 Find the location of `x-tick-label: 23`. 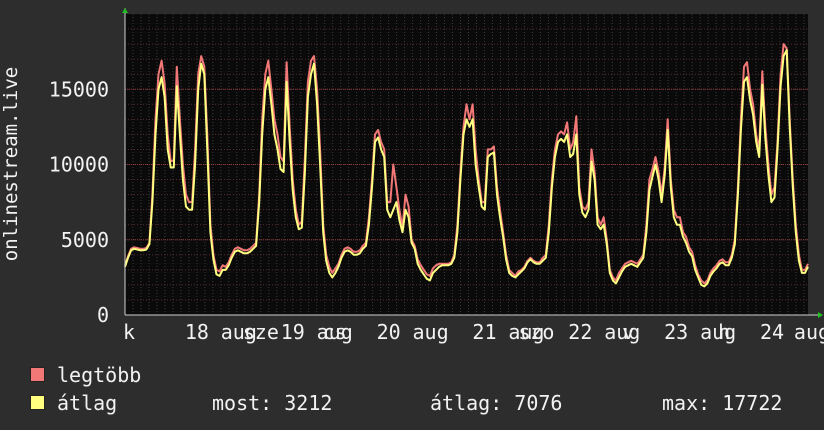

x-tick-label: 23 is located at coordinates (676, 332).